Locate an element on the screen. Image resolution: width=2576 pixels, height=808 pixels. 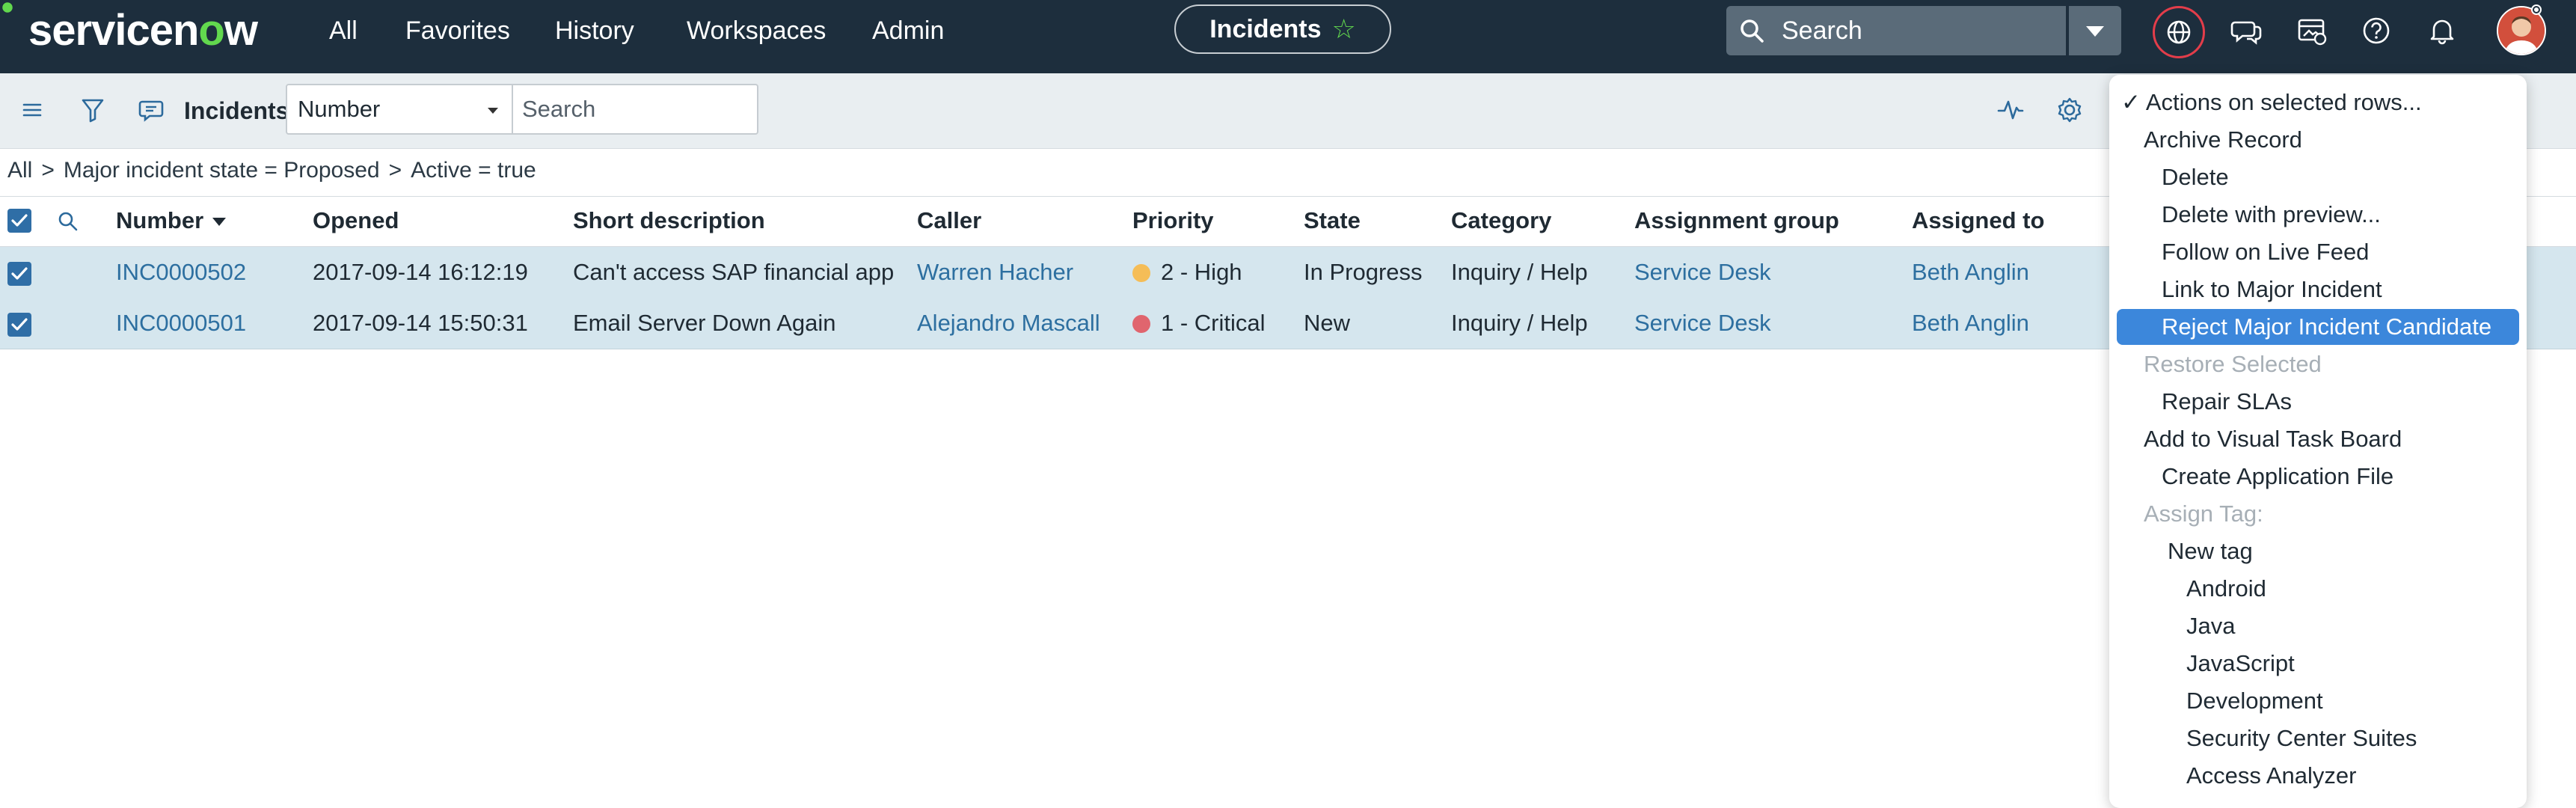
nav-workspaces: Workspaces is located at coordinates (756, 30).